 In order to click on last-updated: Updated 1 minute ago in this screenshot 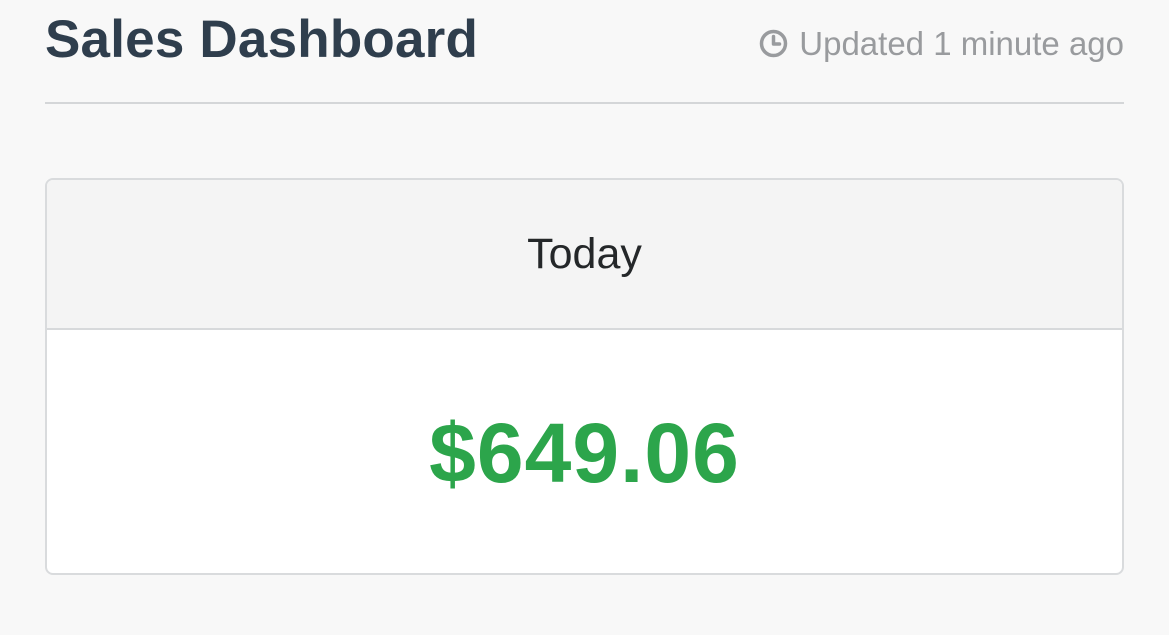, I will do `click(941, 44)`.